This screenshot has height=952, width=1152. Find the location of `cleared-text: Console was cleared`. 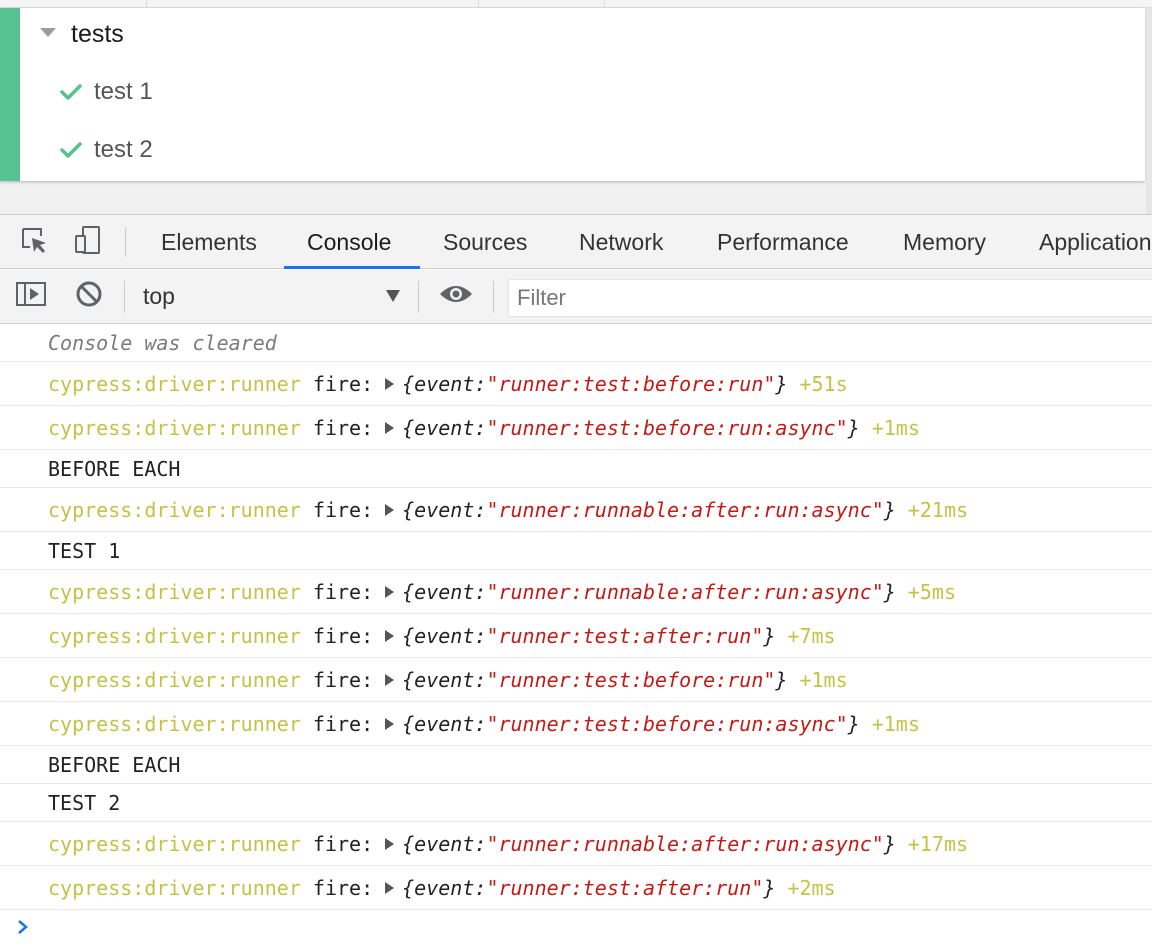

cleared-text: Console was cleared is located at coordinates (162, 342).